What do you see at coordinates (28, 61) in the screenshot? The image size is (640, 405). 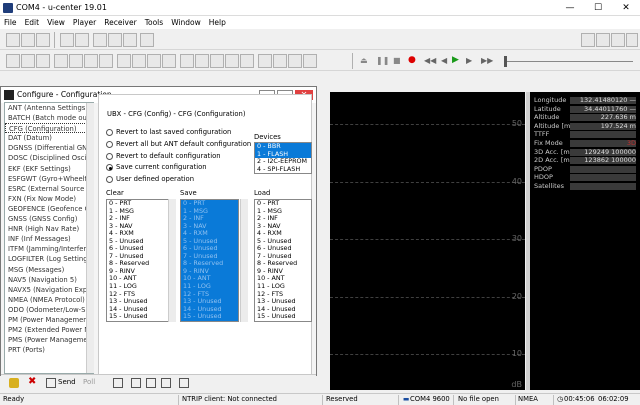 I see `baud-icon` at bounding box center [28, 61].